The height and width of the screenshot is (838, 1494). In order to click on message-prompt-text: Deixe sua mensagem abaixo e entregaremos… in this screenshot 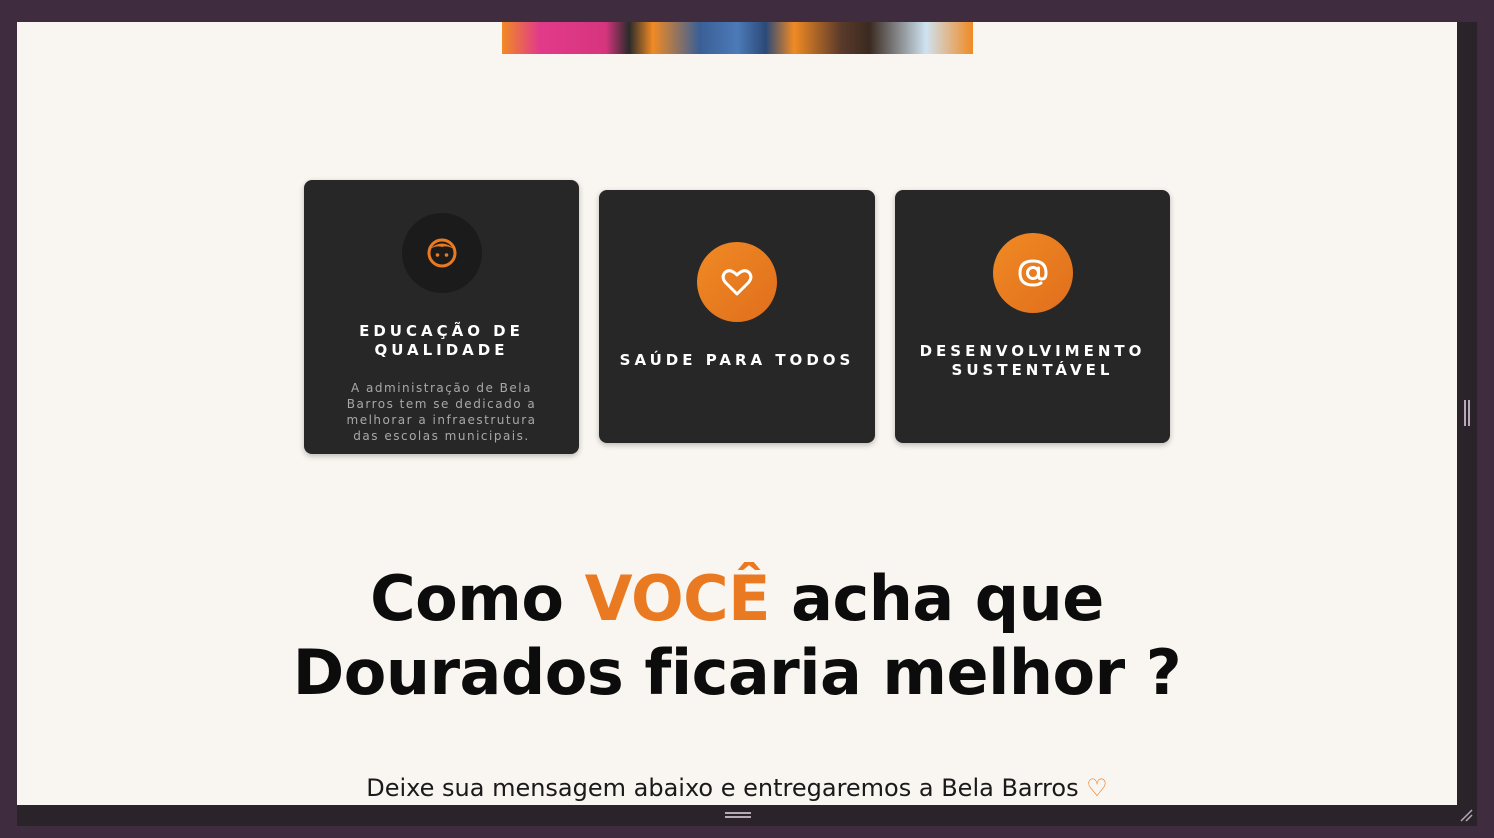, I will do `click(726, 788)`.